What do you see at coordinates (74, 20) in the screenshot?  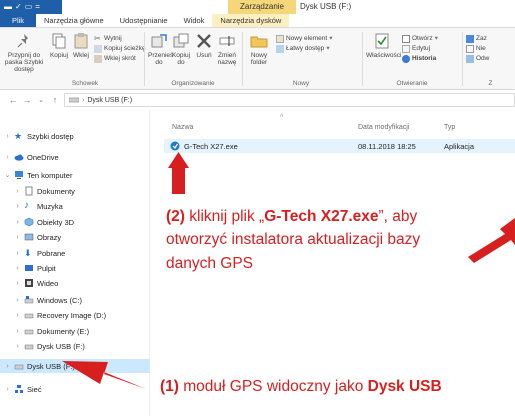 I see `tab-home: Narzędzia główne` at bounding box center [74, 20].